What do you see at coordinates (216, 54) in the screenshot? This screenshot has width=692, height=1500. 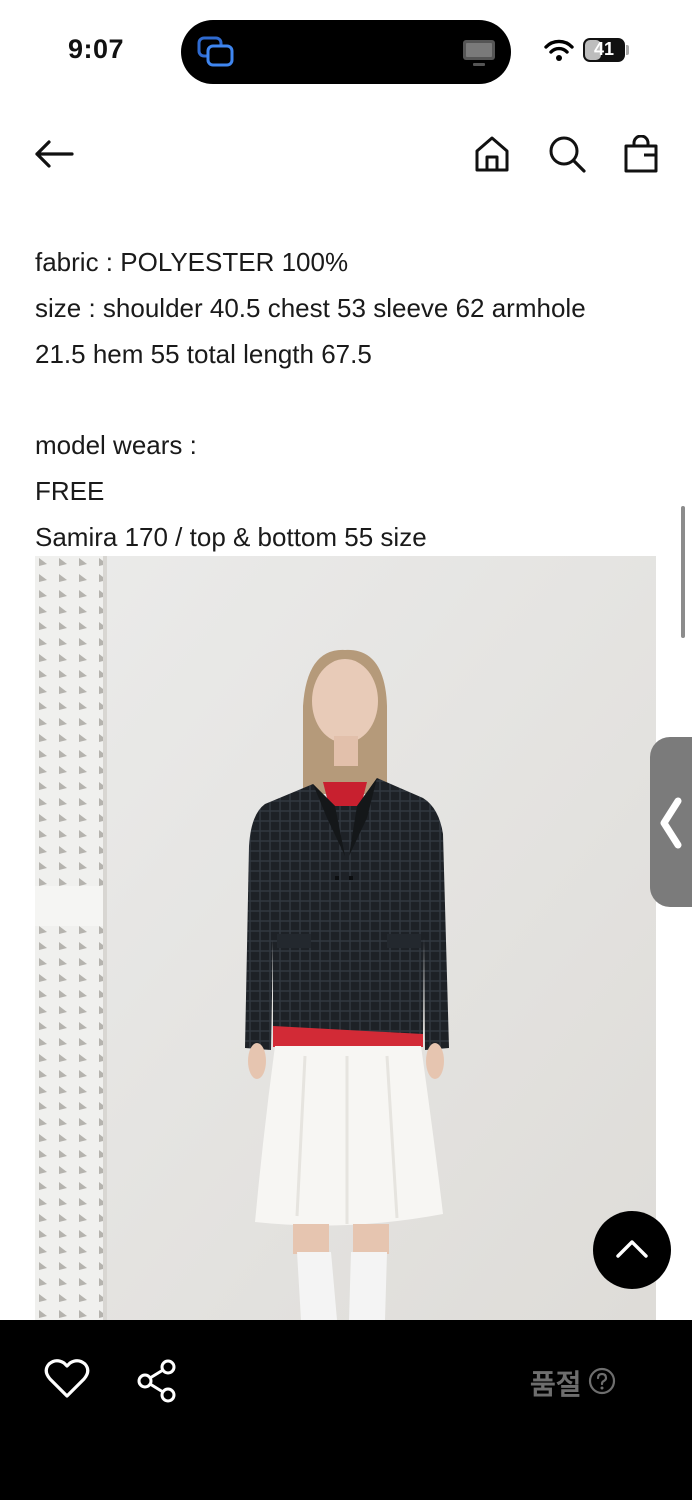 I see `island-app-icon` at bounding box center [216, 54].